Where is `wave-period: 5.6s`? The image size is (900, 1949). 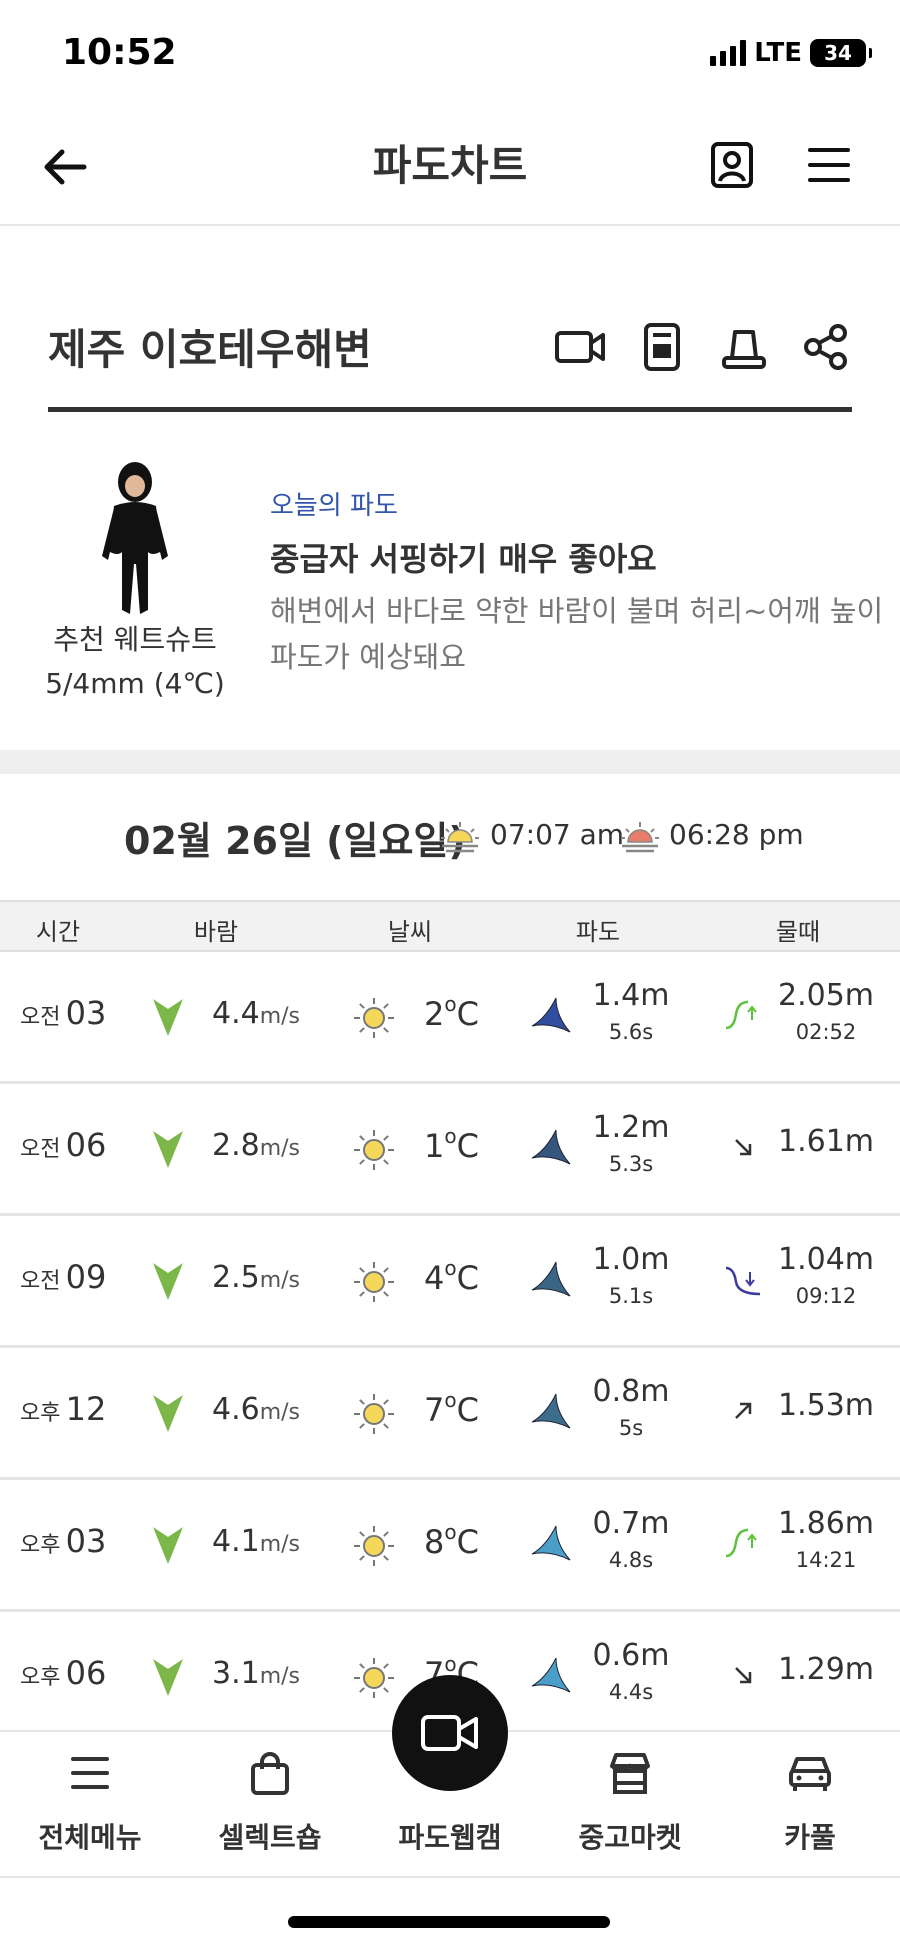 wave-period: 5.6s is located at coordinates (631, 1032).